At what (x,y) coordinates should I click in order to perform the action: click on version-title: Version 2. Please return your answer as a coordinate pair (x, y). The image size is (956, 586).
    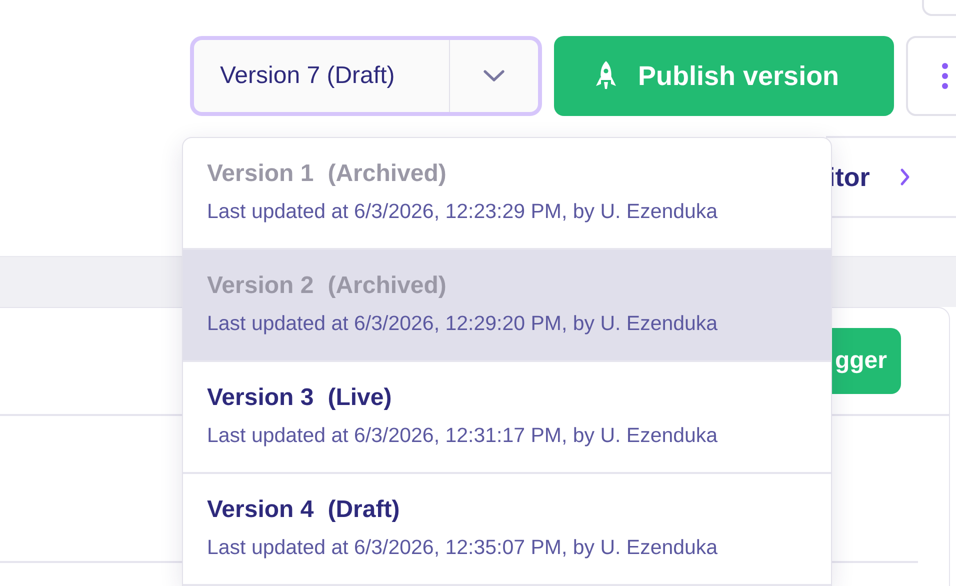
    Looking at the image, I should click on (260, 286).